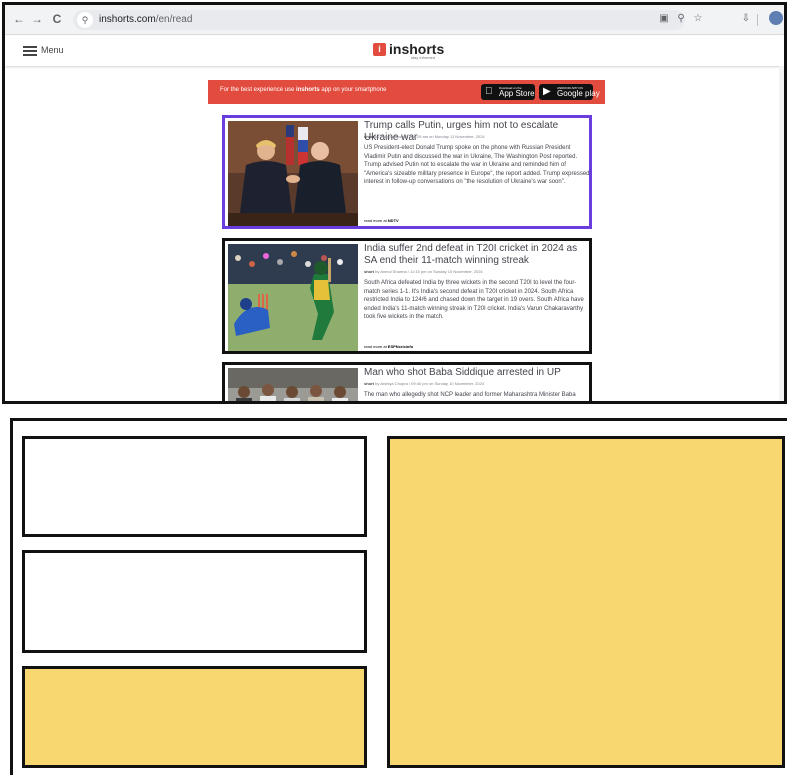 The image size is (789, 775). Describe the element at coordinates (52, 50) in the screenshot. I see `menu-label: Menu` at that location.